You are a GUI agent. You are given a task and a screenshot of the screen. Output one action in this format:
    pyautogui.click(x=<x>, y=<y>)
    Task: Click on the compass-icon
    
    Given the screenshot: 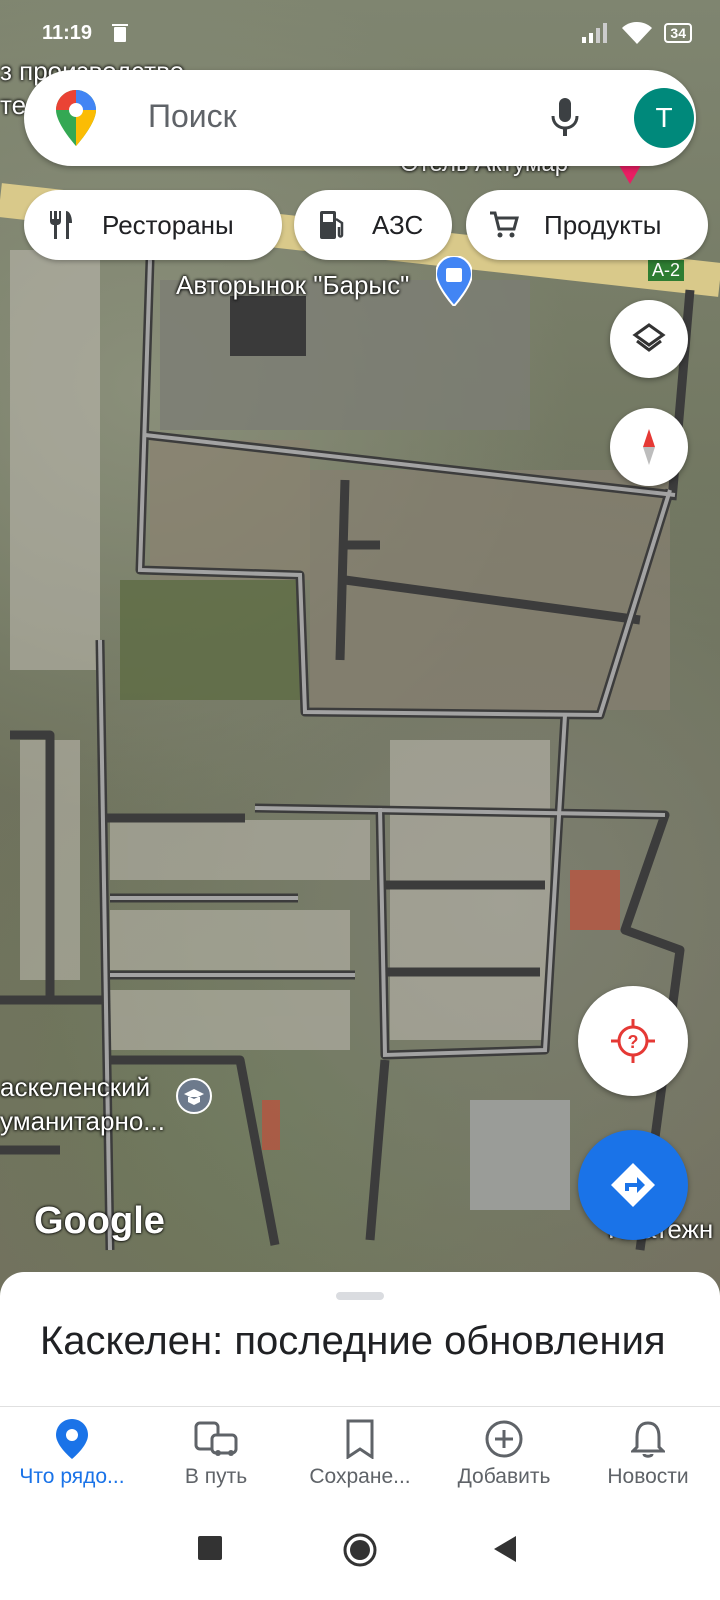 What is the action you would take?
    pyautogui.click(x=649, y=447)
    